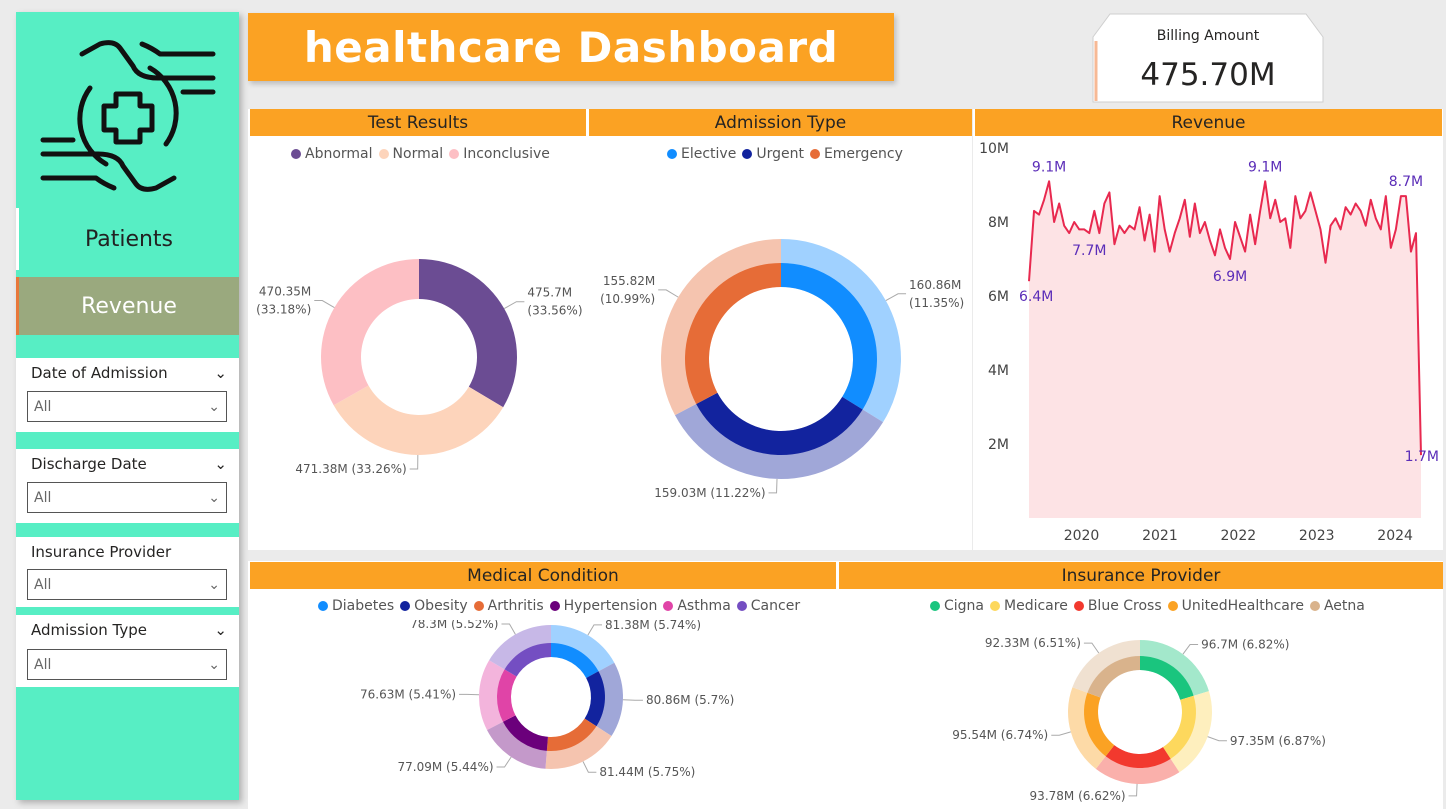 The width and height of the screenshot is (1446, 809). I want to click on data-label: 93.78M (6.62%), so click(1078, 796).